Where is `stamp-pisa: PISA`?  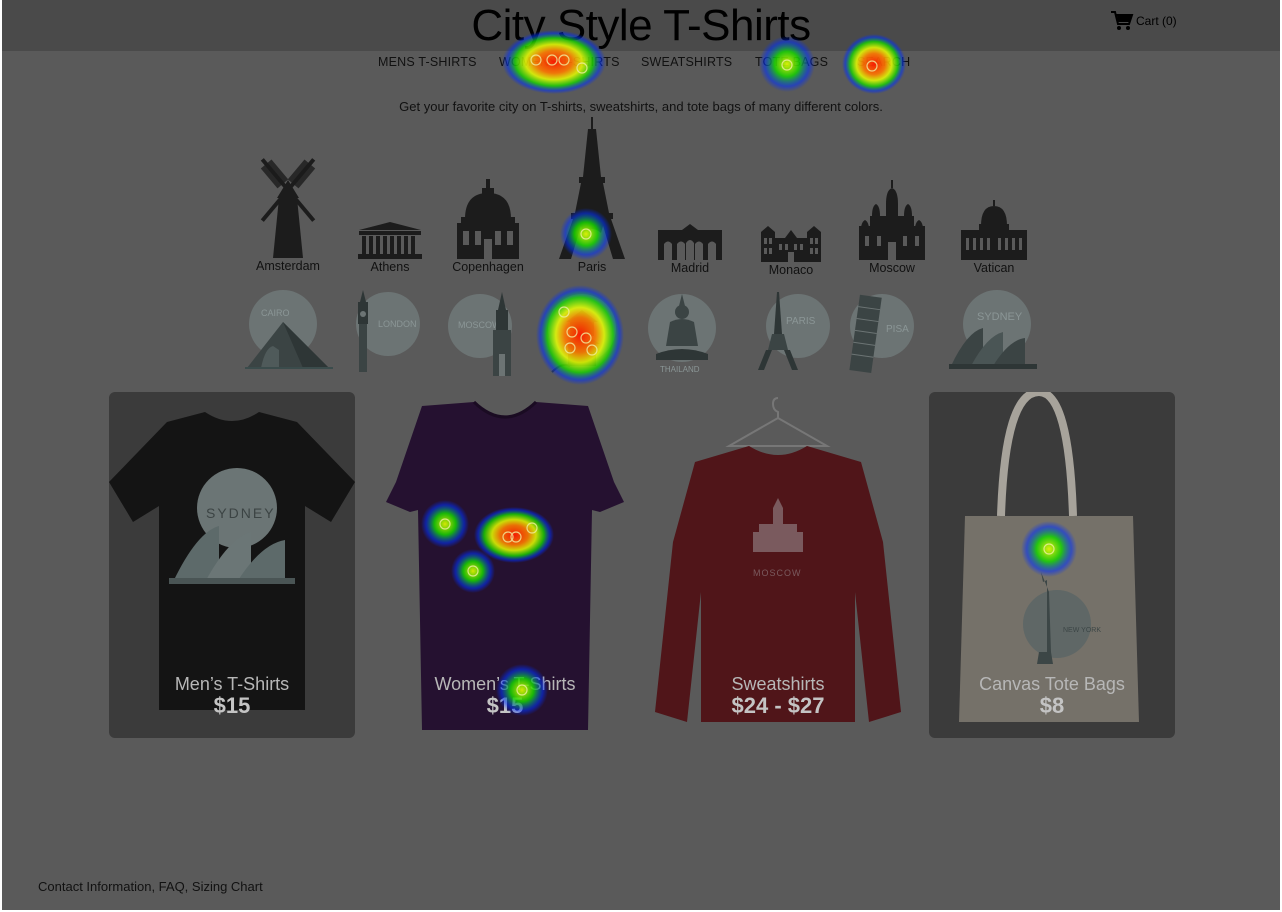
stamp-pisa: PISA is located at coordinates (884, 331).